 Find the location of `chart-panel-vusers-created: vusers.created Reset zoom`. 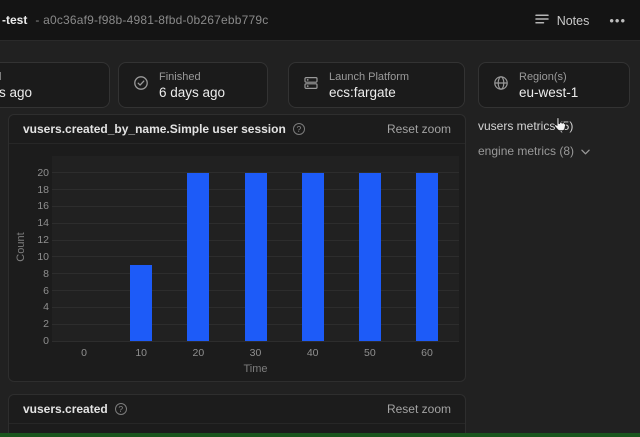

chart-panel-vusers-created: vusers.created Reset zoom is located at coordinates (237, 415).